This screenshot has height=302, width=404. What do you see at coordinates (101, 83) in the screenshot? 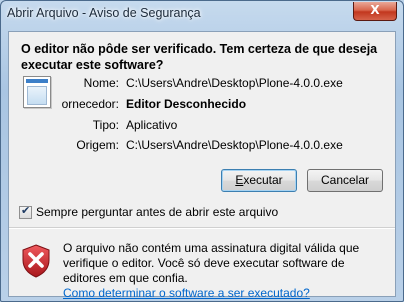
I see `name-label: Nome:` at bounding box center [101, 83].